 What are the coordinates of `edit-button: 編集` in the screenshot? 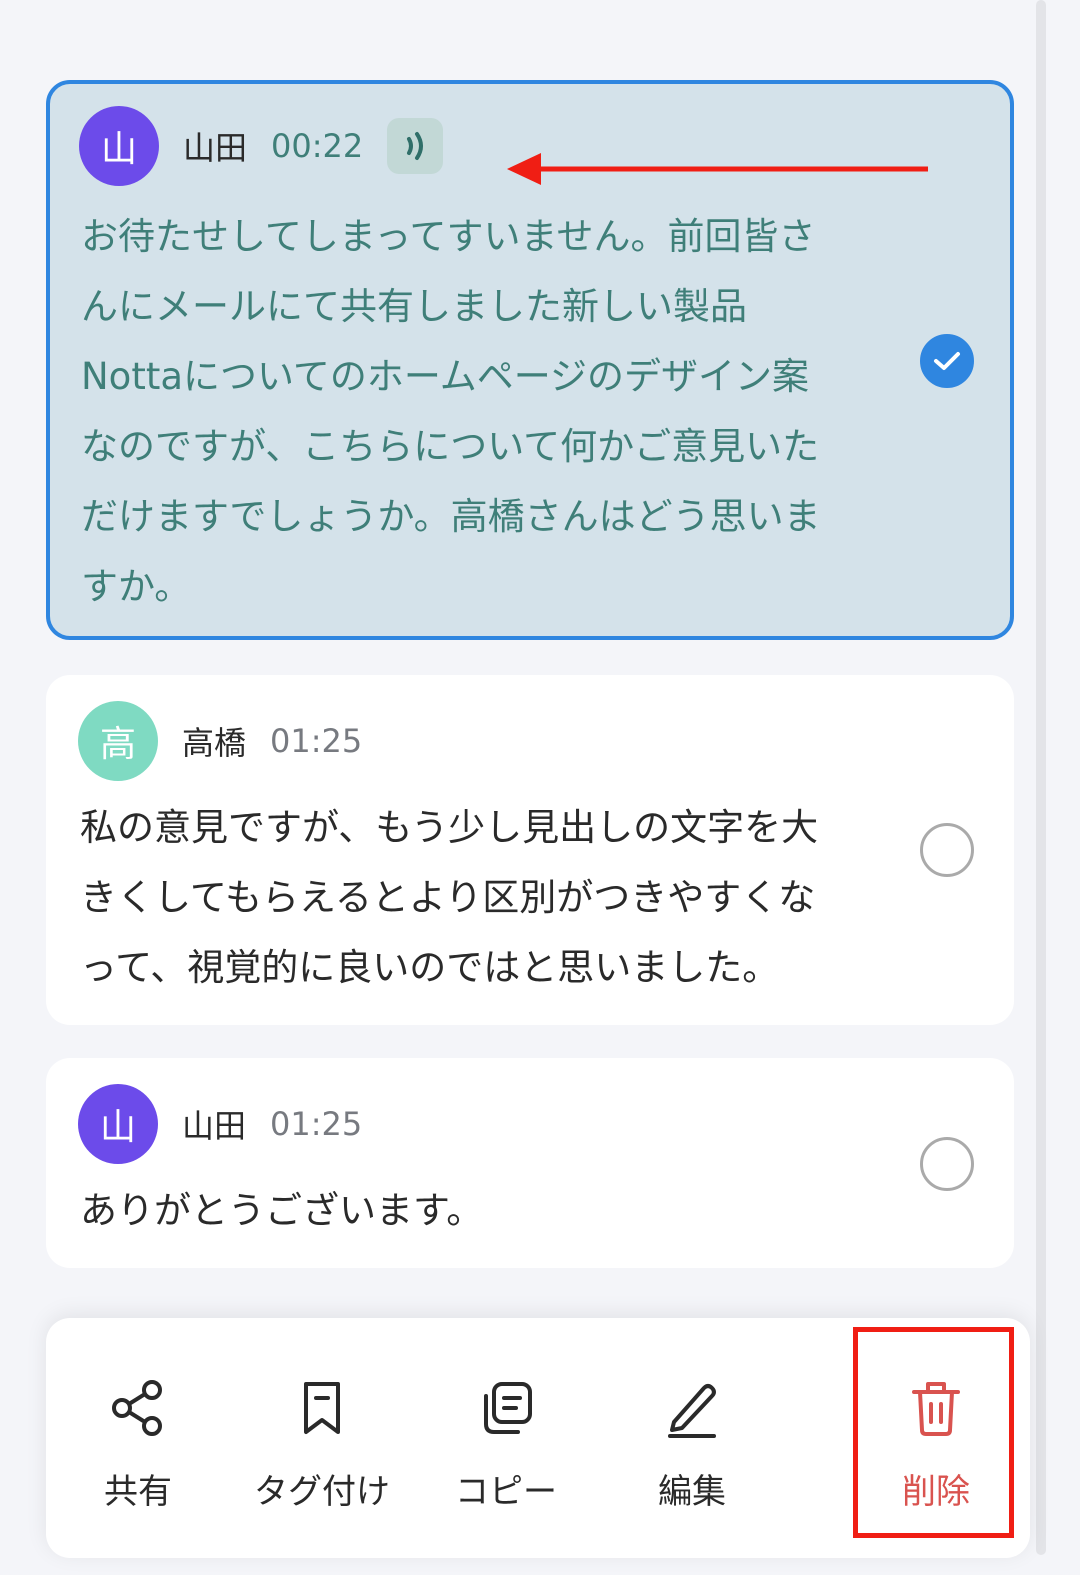 It's located at (692, 1438).